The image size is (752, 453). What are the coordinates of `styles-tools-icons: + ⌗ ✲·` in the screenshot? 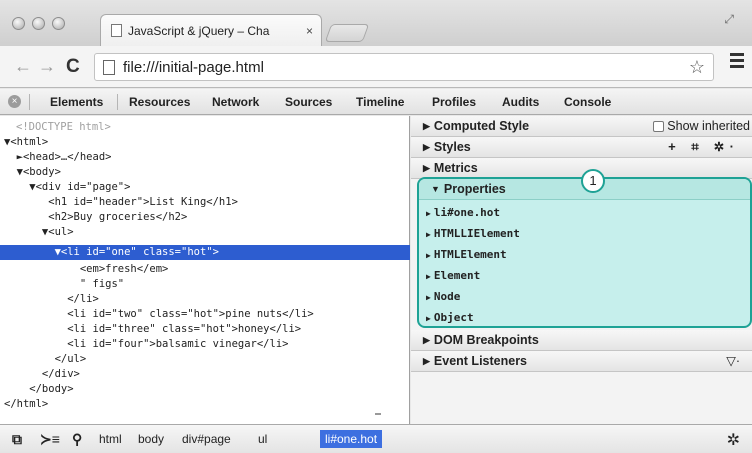 It's located at (704, 147).